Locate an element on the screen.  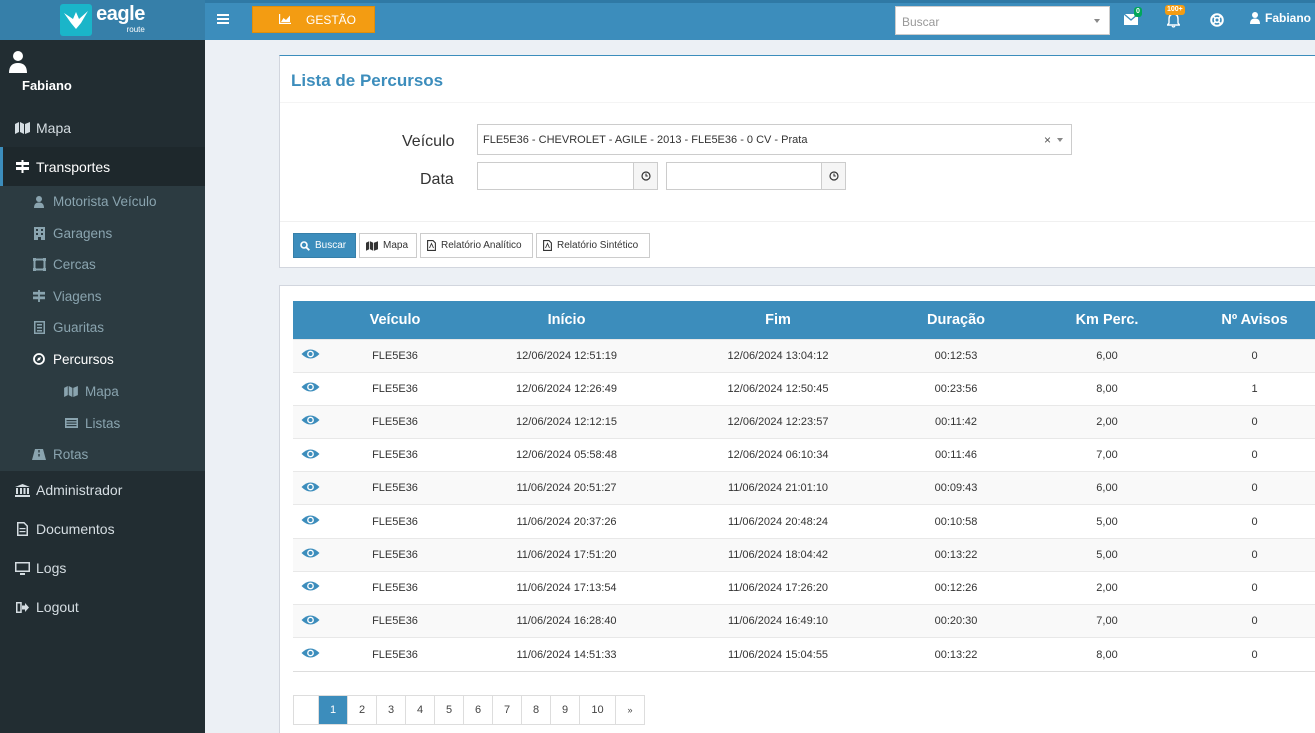
cell-fim: 11/06/2024 15:04:55 is located at coordinates (778, 654).